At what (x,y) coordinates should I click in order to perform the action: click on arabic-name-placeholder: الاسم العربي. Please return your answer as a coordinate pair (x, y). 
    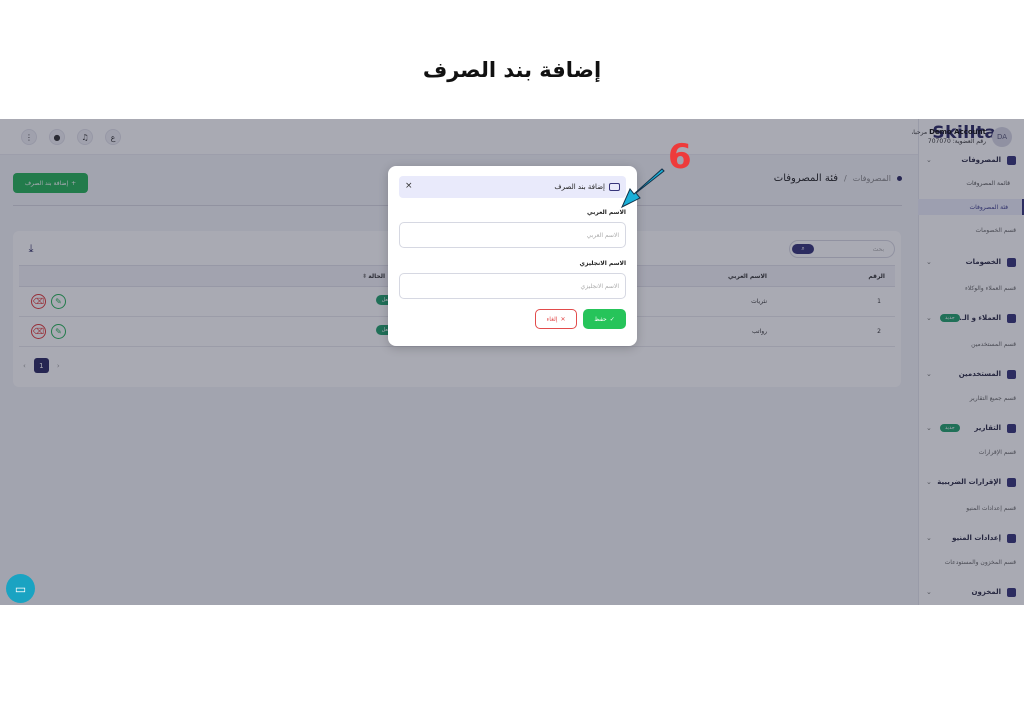
    Looking at the image, I should click on (602, 235).